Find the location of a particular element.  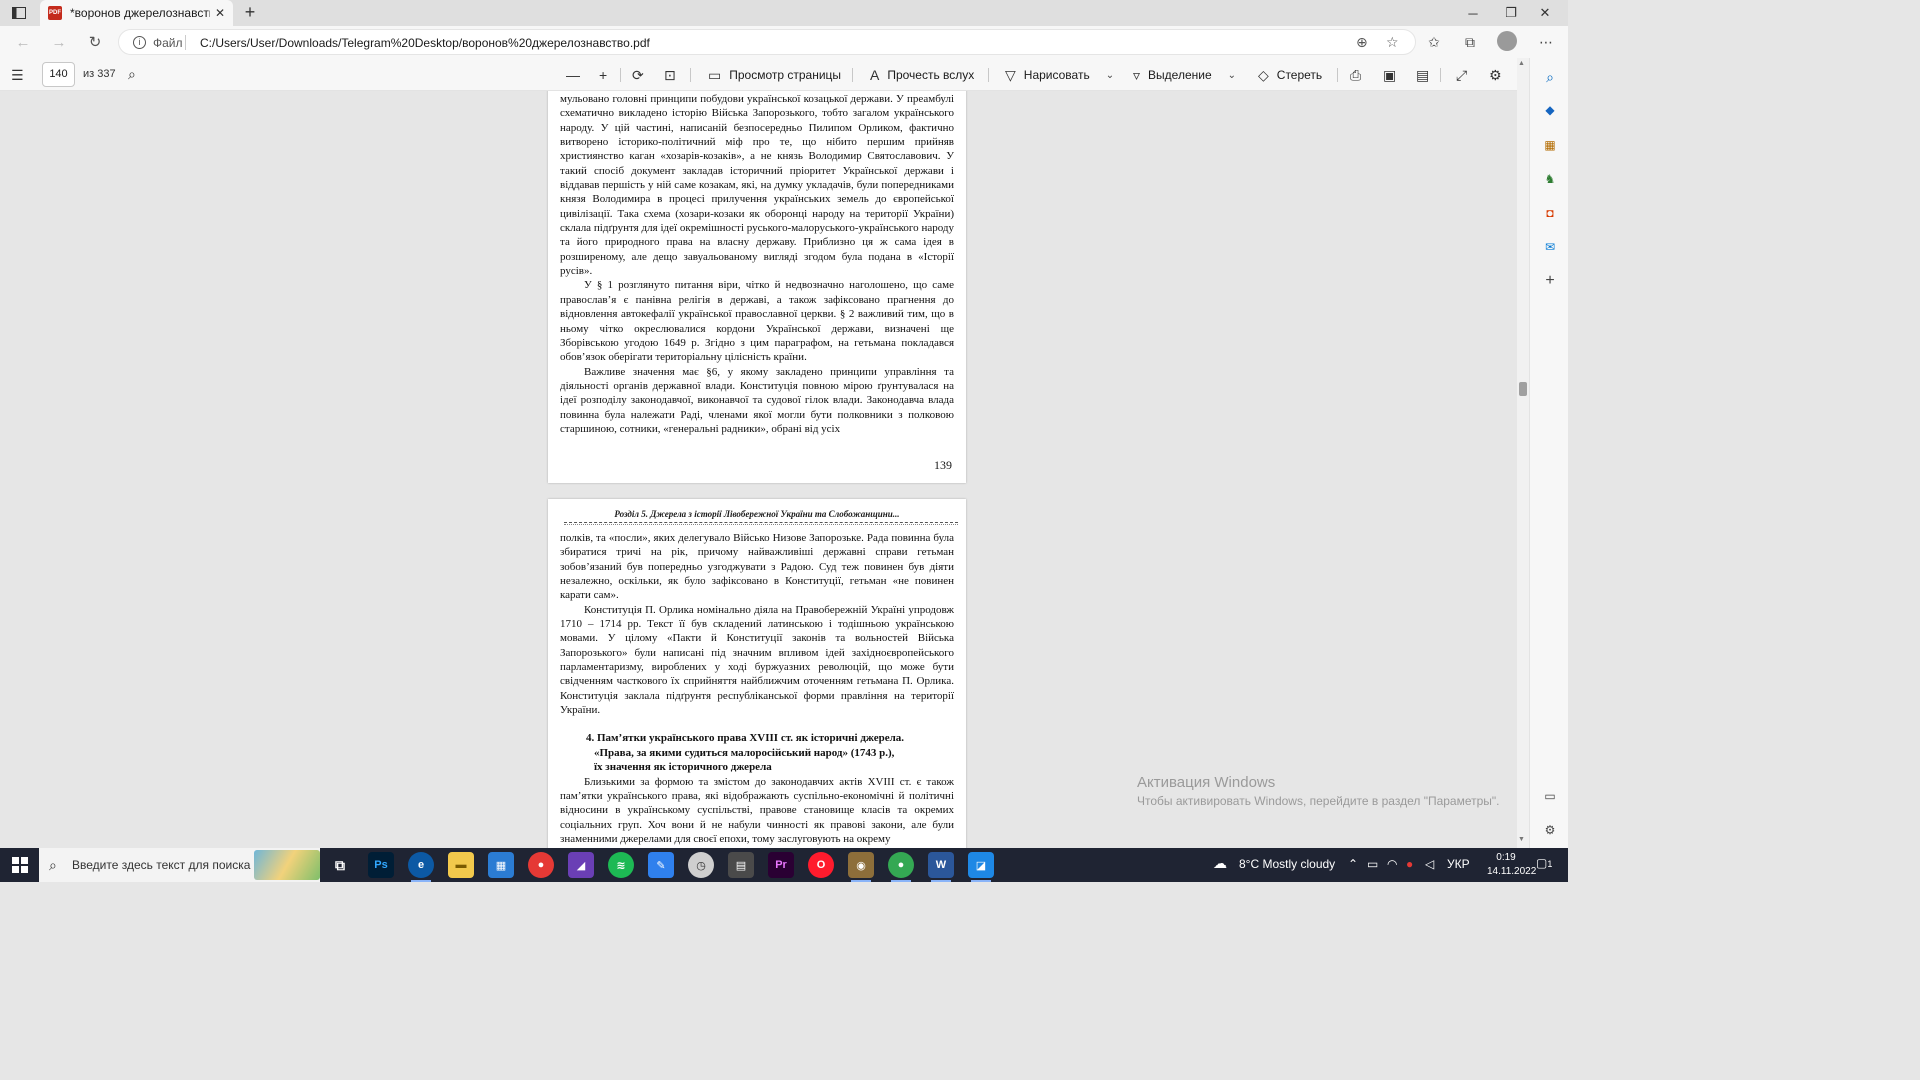

weather-icon: ☁ is located at coordinates (1220, 863).